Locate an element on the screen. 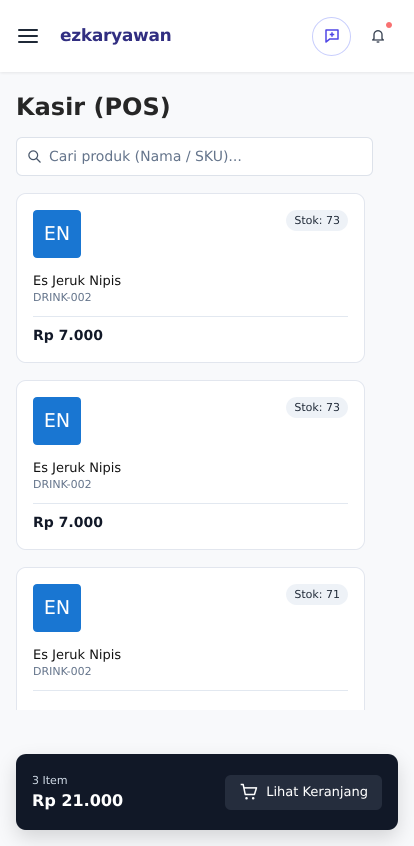 The height and width of the screenshot is (846, 414). new-message-button is located at coordinates (331, 36).